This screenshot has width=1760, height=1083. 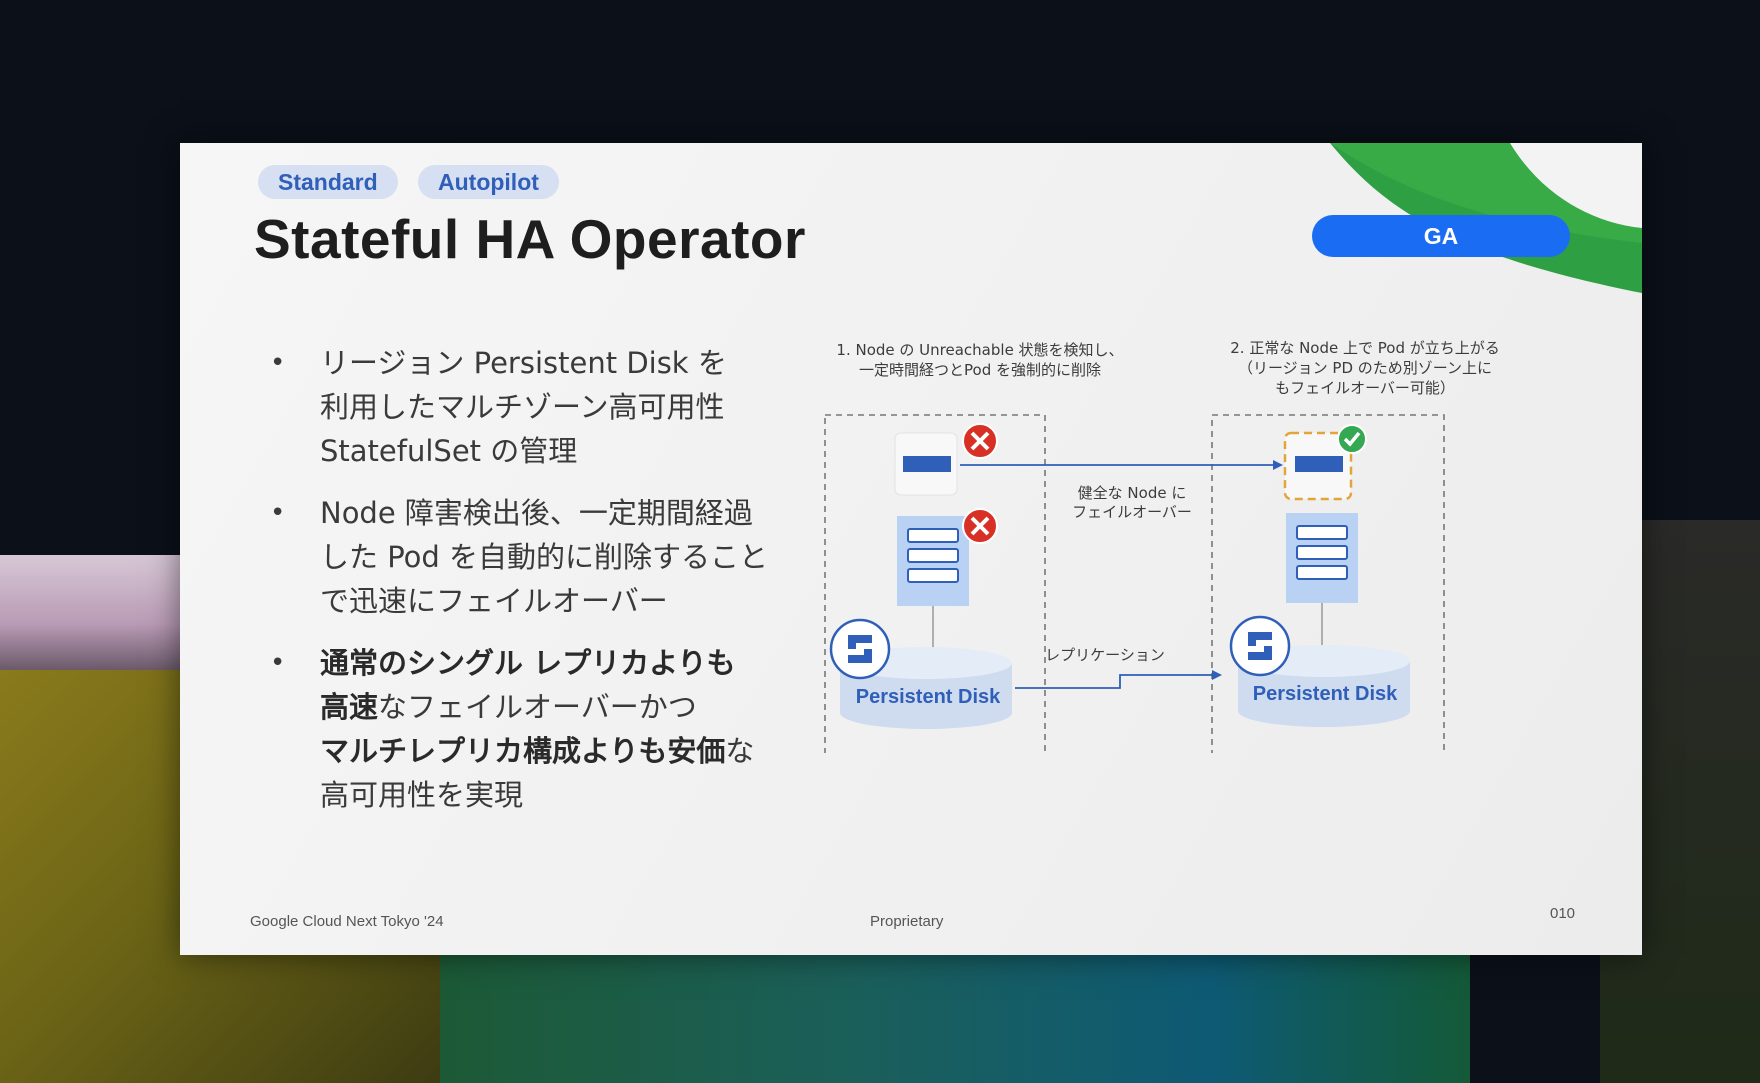 I want to click on bullet-3-rest-2: なフェイルオーバーかつ, so click(x=537, y=707).